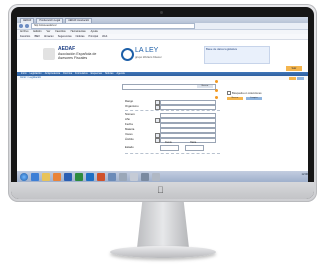 This screenshot has width=325, height=271. I want to click on outlook-icon, so click(90, 176).